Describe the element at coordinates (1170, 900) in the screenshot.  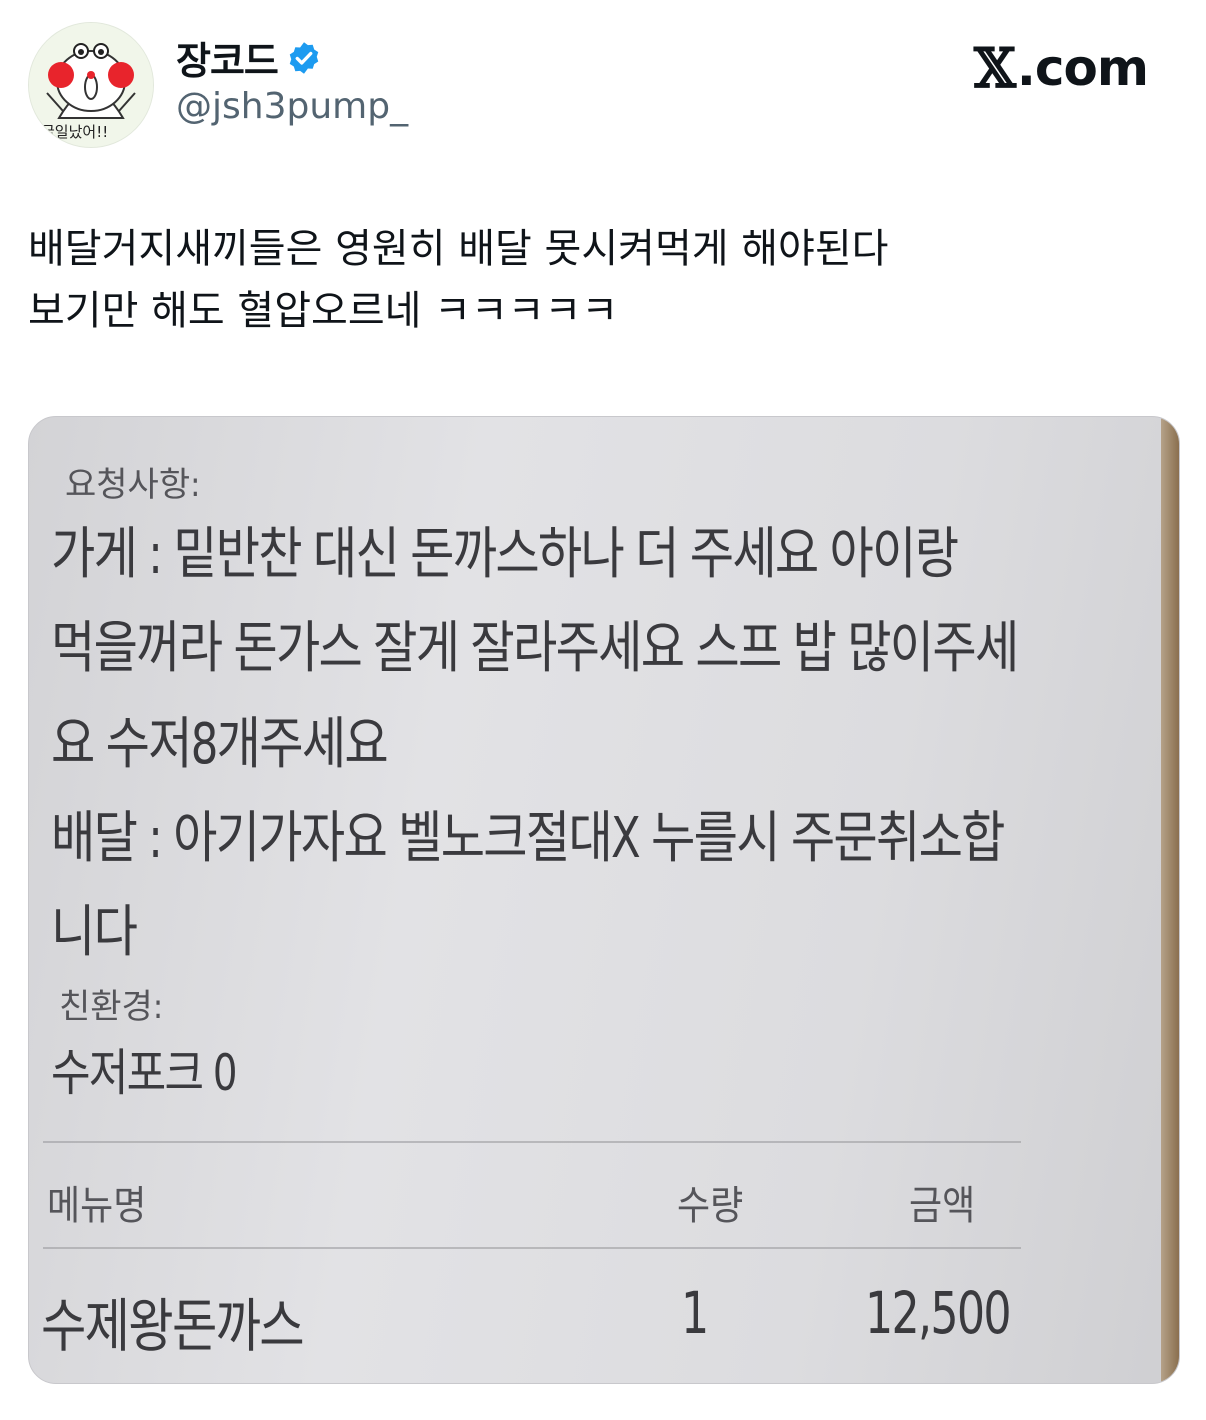
I see `table-edge` at that location.